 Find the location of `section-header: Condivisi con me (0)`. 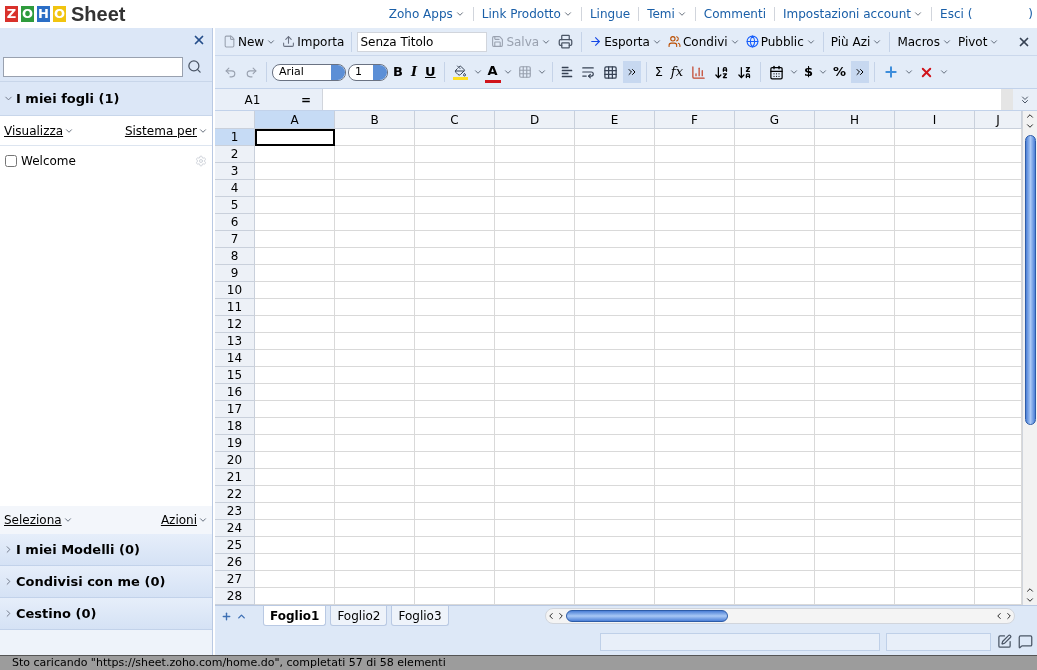

section-header: Condivisi con me (0) is located at coordinates (106, 582).